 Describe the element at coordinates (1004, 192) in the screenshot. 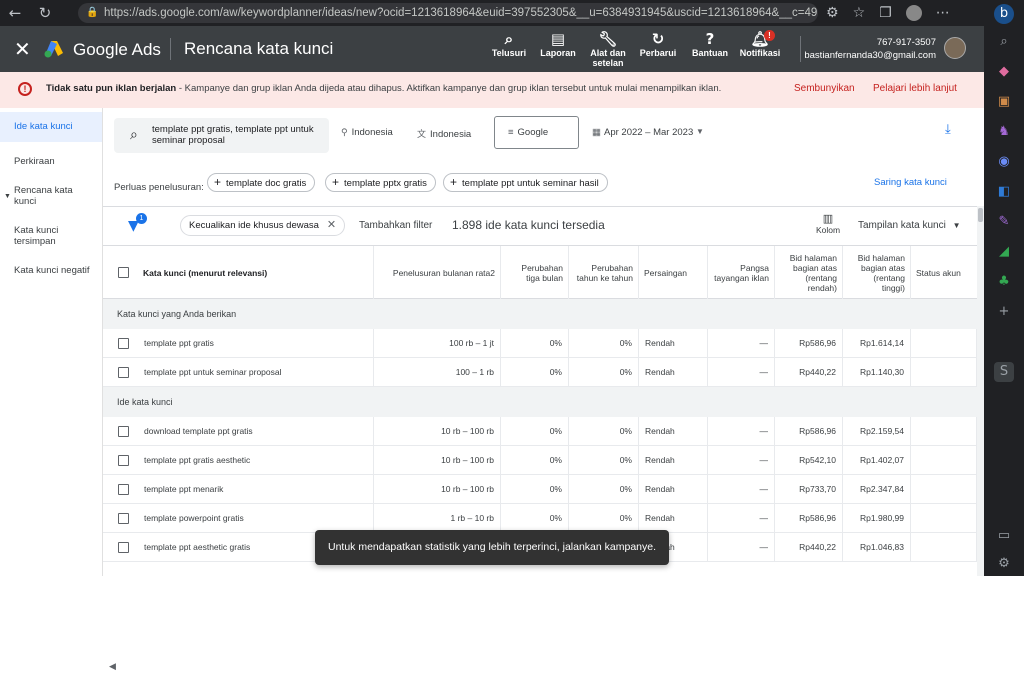

I see `outlook-icon: ◧` at that location.